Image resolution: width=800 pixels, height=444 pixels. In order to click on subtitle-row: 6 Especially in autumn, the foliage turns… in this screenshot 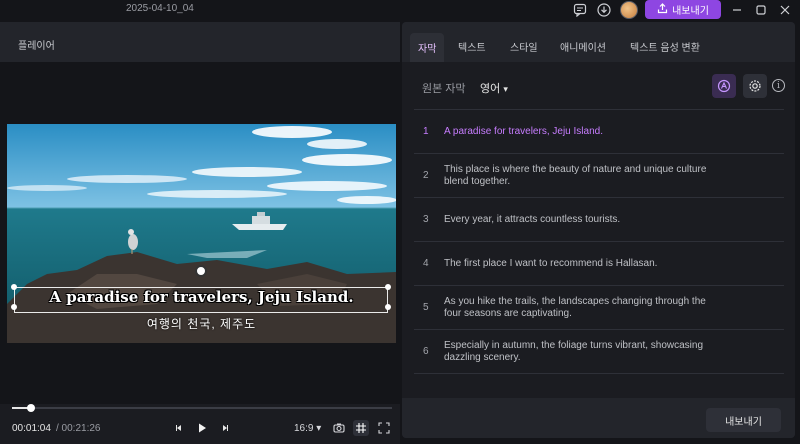, I will do `click(599, 352)`.